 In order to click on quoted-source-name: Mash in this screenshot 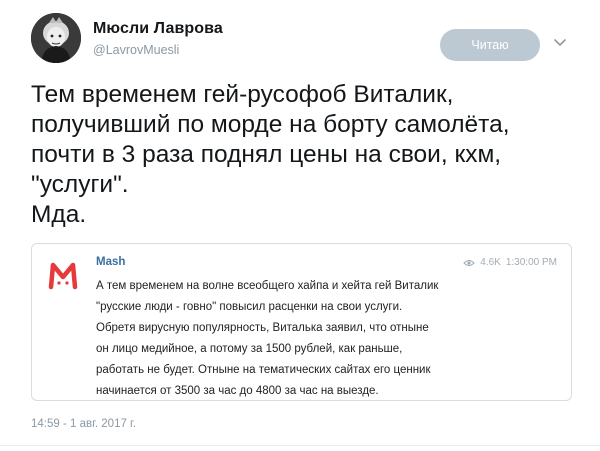, I will do `click(110, 262)`.